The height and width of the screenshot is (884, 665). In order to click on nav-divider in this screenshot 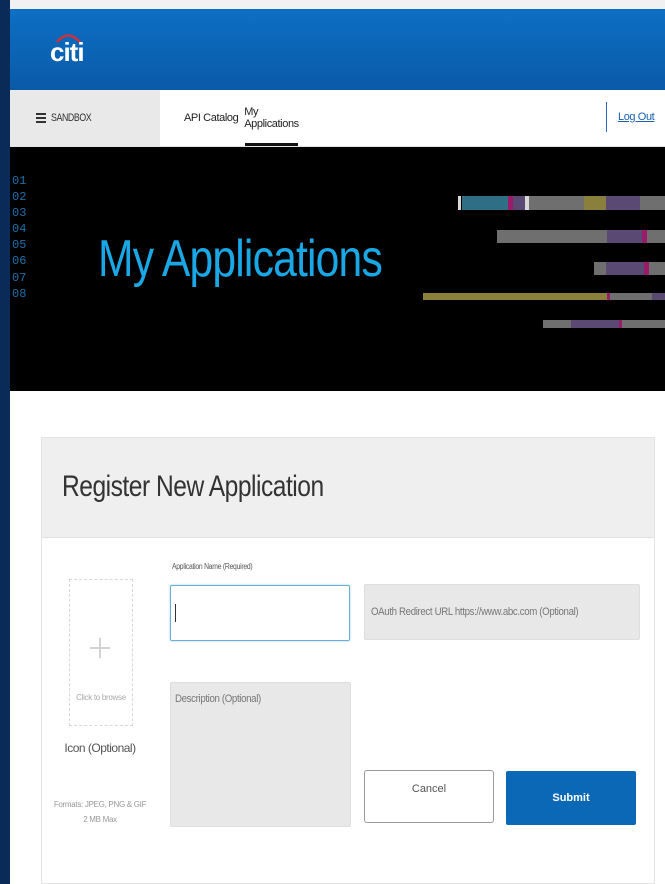, I will do `click(606, 117)`.